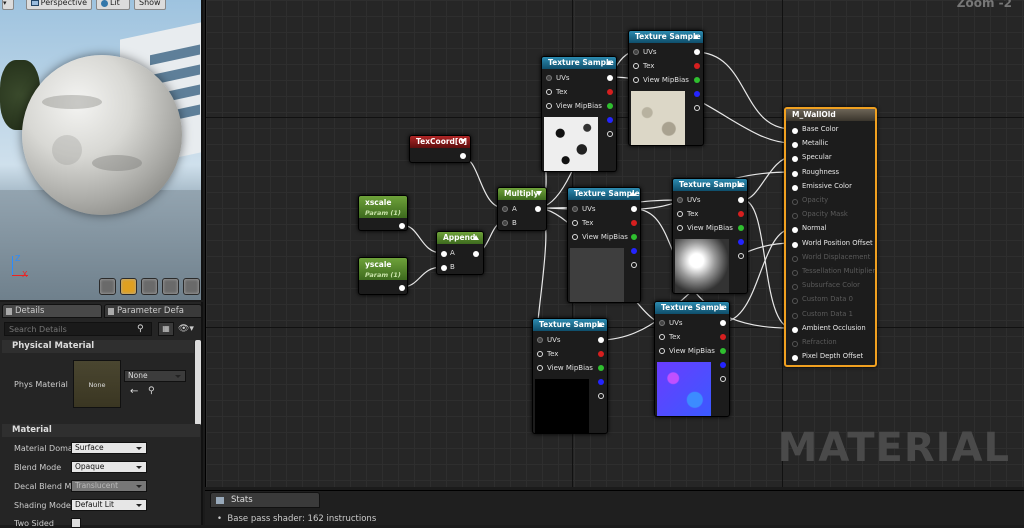 Image resolution: width=1024 pixels, height=528 pixels. Describe the element at coordinates (832, 131) in the screenshot. I see `result-pin-row: Base Color` at that location.